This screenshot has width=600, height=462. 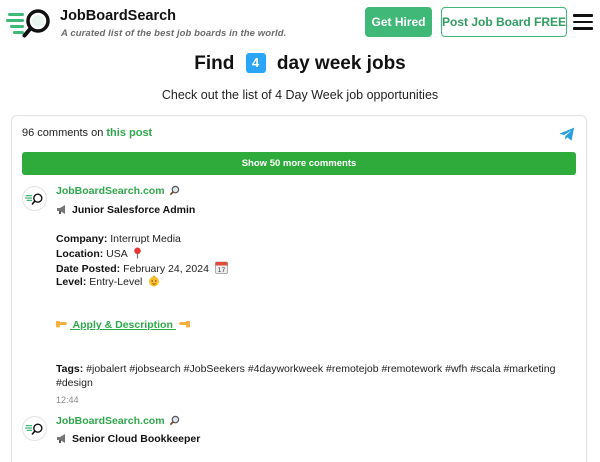 I want to click on logo-icon, so click(x=31, y=23).